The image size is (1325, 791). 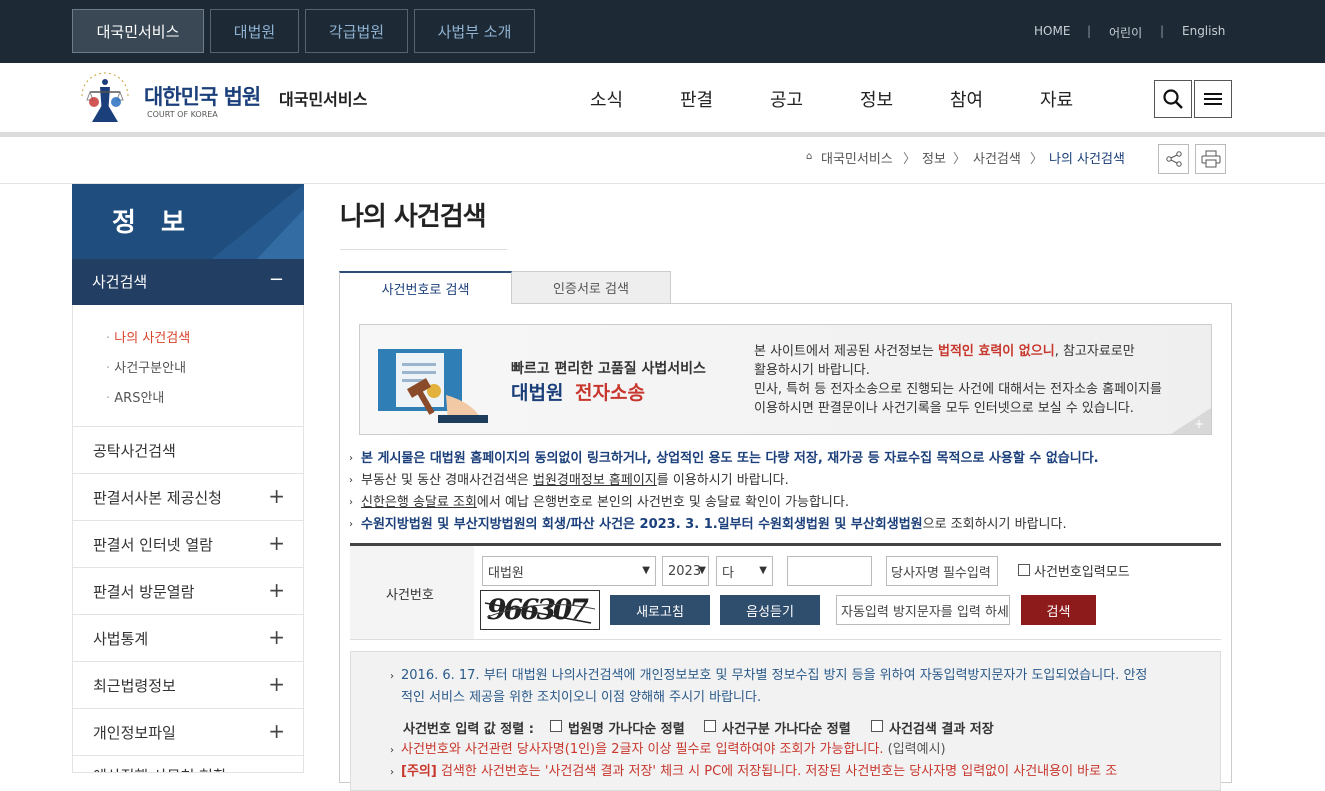 I want to click on page-title: 나의 사건검색, so click(x=413, y=217).